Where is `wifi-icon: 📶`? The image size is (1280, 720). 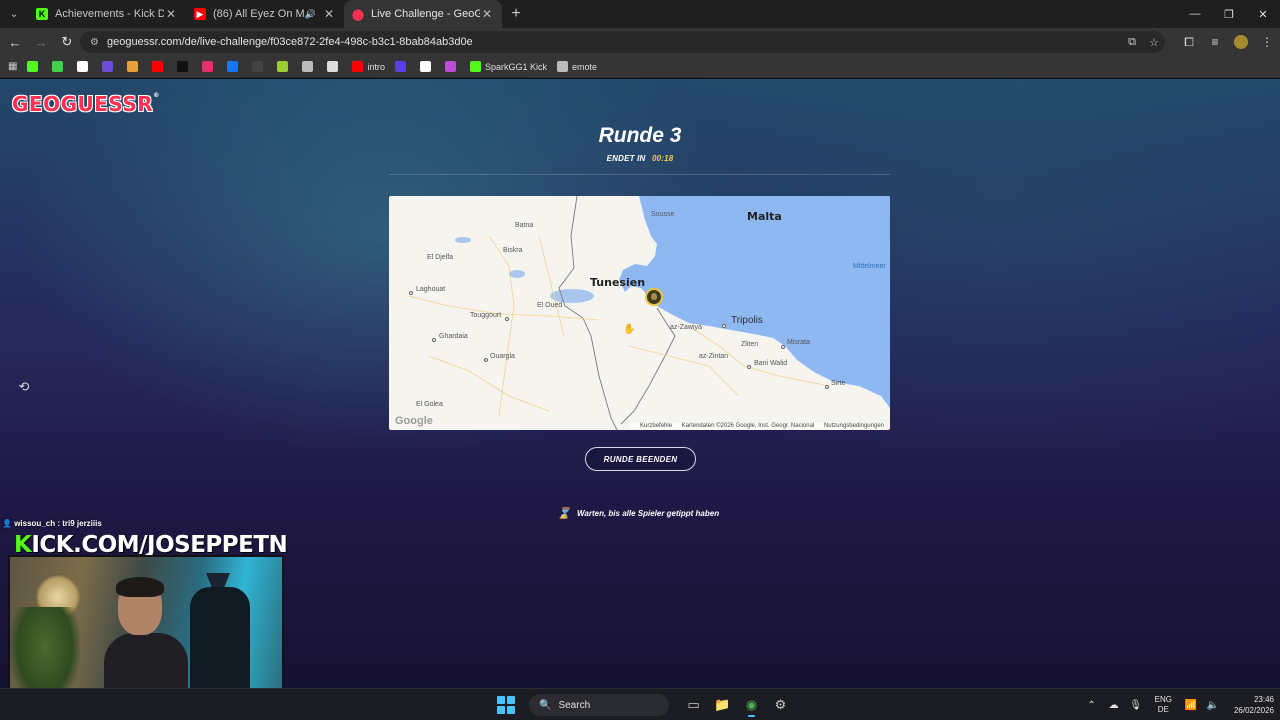 wifi-icon: 📶 is located at coordinates (1191, 705).